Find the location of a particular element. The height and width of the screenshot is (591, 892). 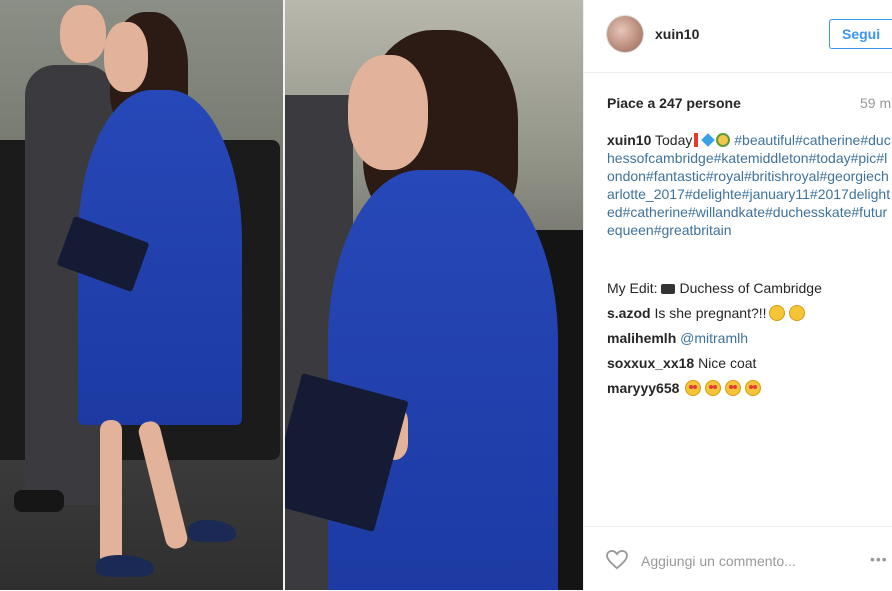

comment-item: My Edit: Duchess of Cambridge is located at coordinates (749, 288).